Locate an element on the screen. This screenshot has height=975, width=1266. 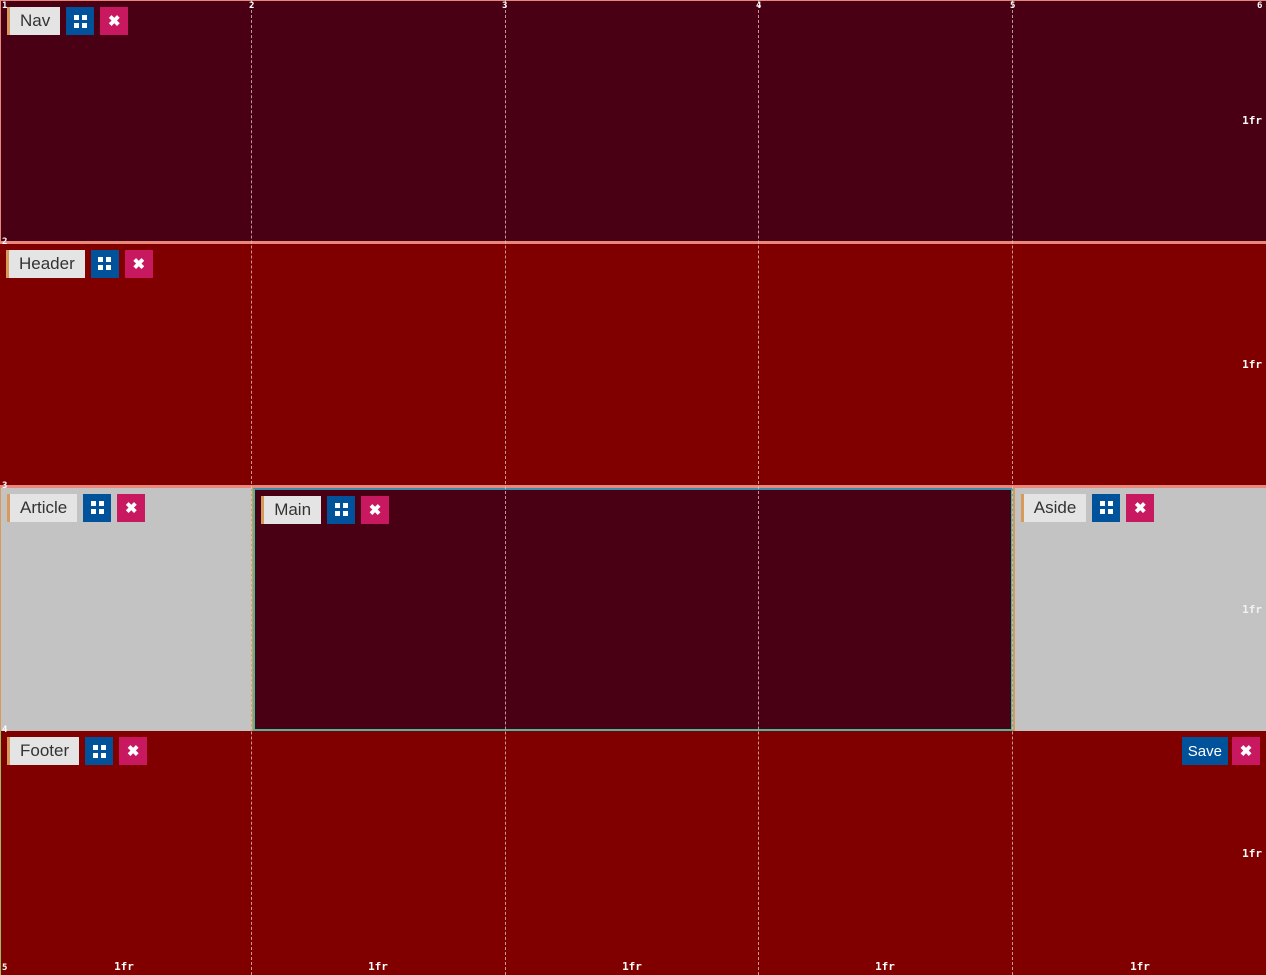
footer-grid-button is located at coordinates (99, 751).